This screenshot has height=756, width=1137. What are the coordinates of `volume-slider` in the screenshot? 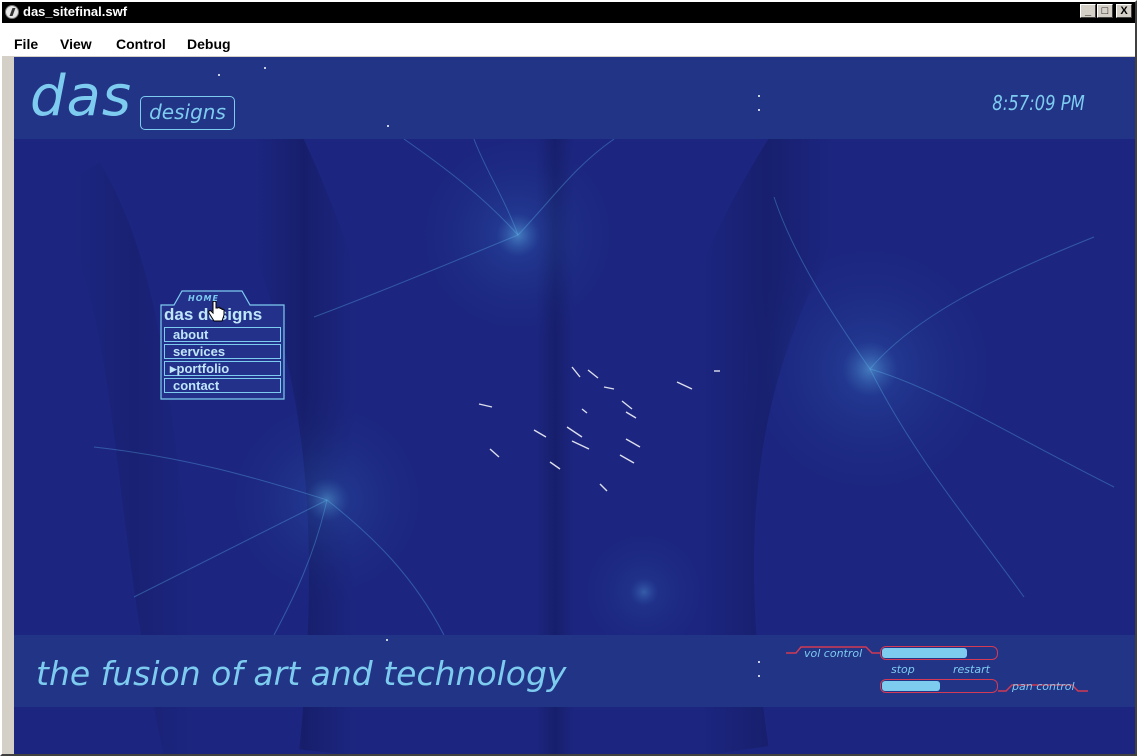 It's located at (939, 653).